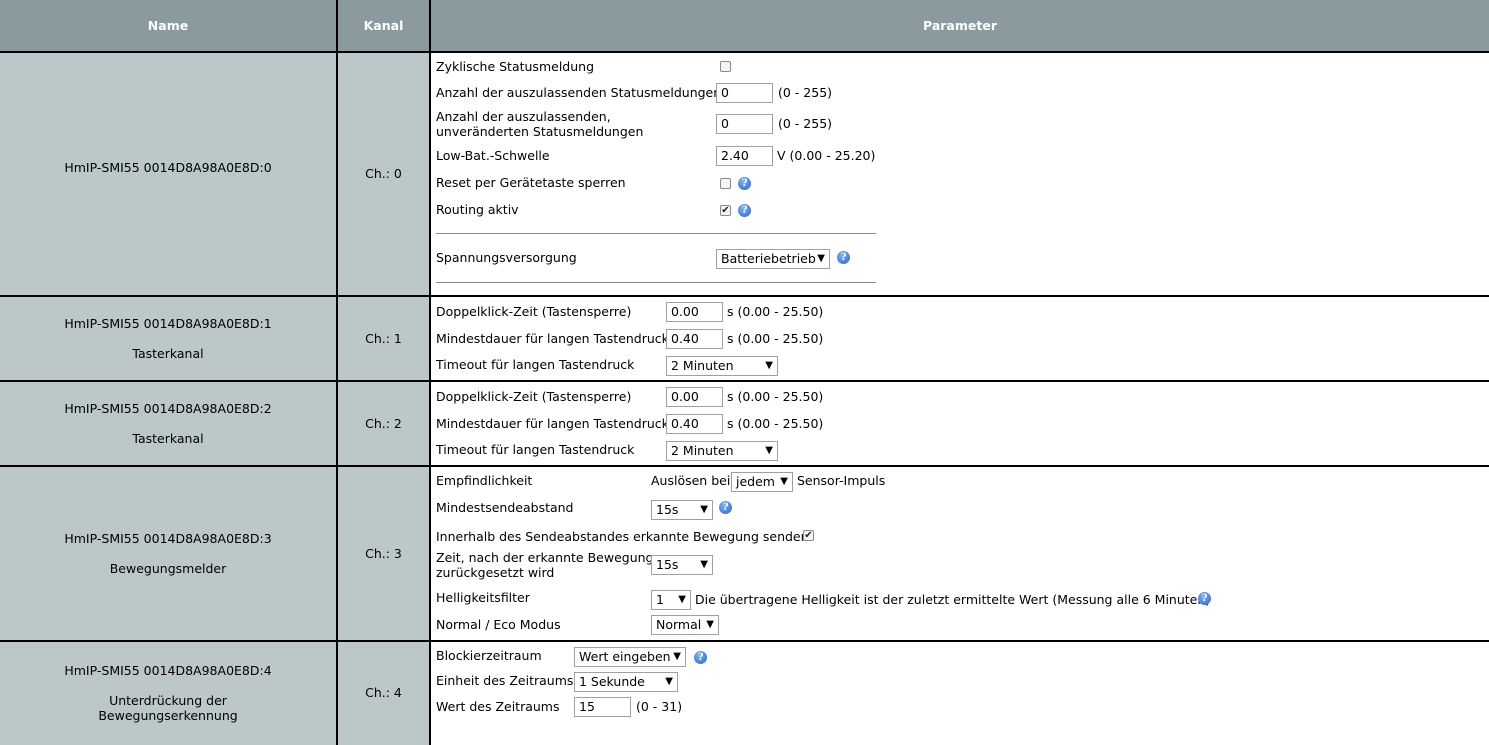 The image size is (1489, 745). Describe the element at coordinates (168, 323) in the screenshot. I see `device-name: HmIP-SMI55 0014D8A98A0E8D:1` at that location.